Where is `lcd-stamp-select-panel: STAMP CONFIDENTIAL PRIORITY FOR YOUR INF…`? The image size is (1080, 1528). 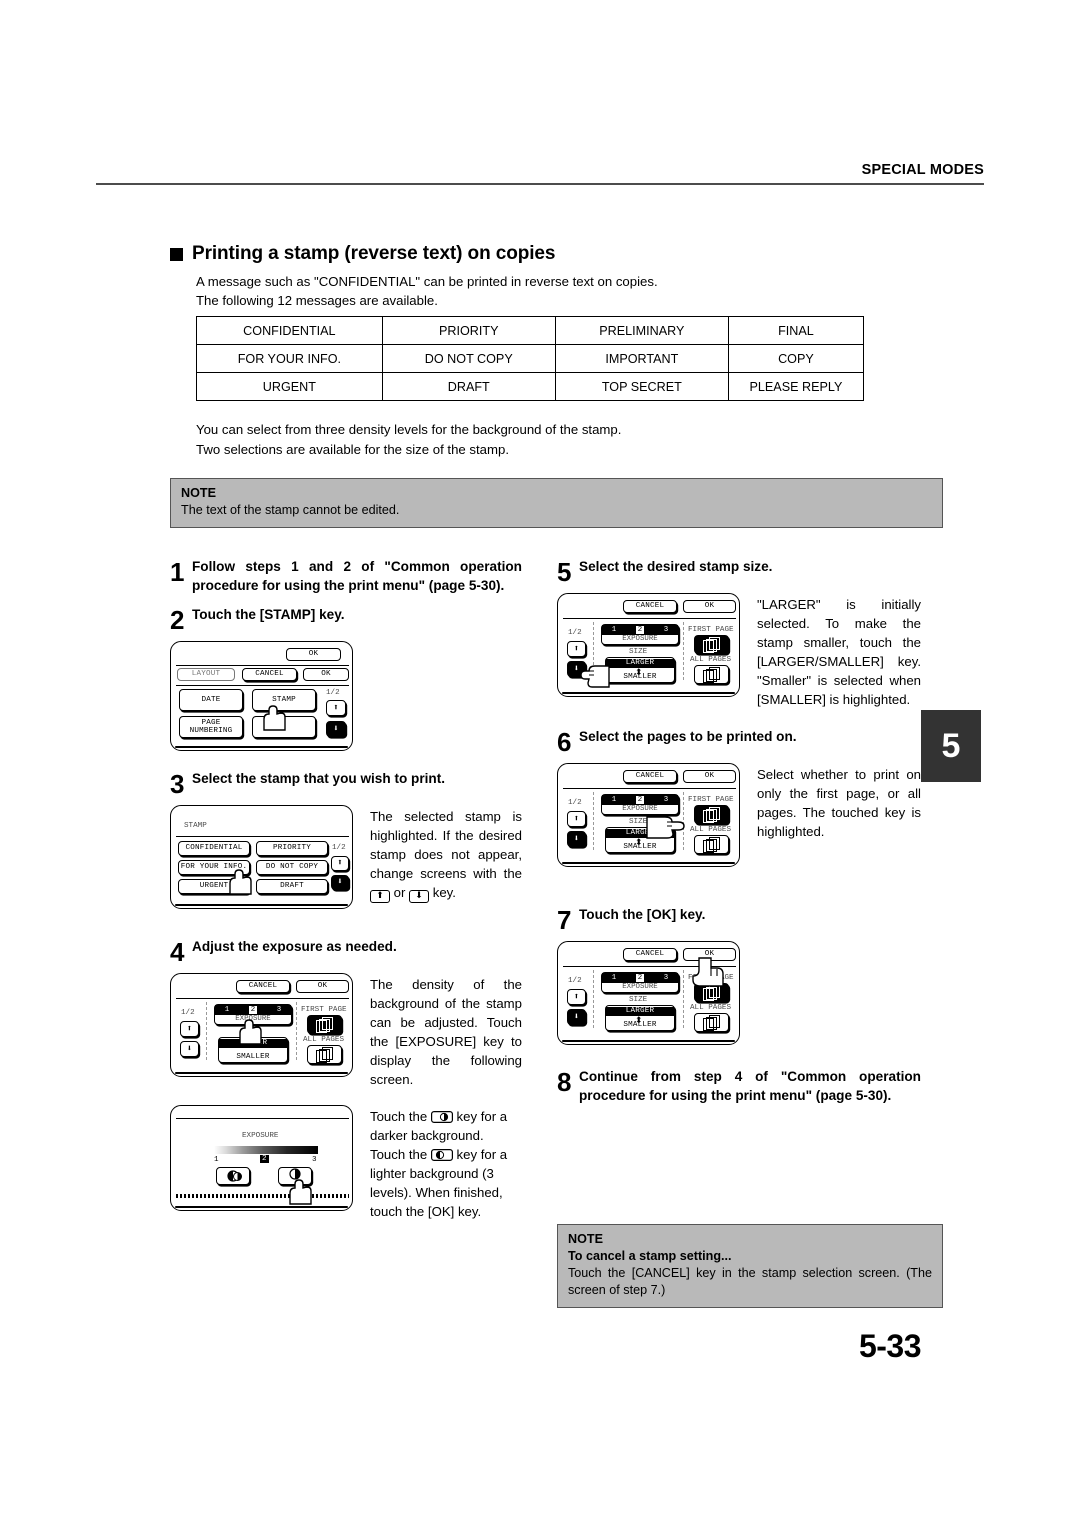 lcd-stamp-select-panel: STAMP CONFIDENTIAL PRIORITY FOR YOUR INF… is located at coordinates (261, 857).